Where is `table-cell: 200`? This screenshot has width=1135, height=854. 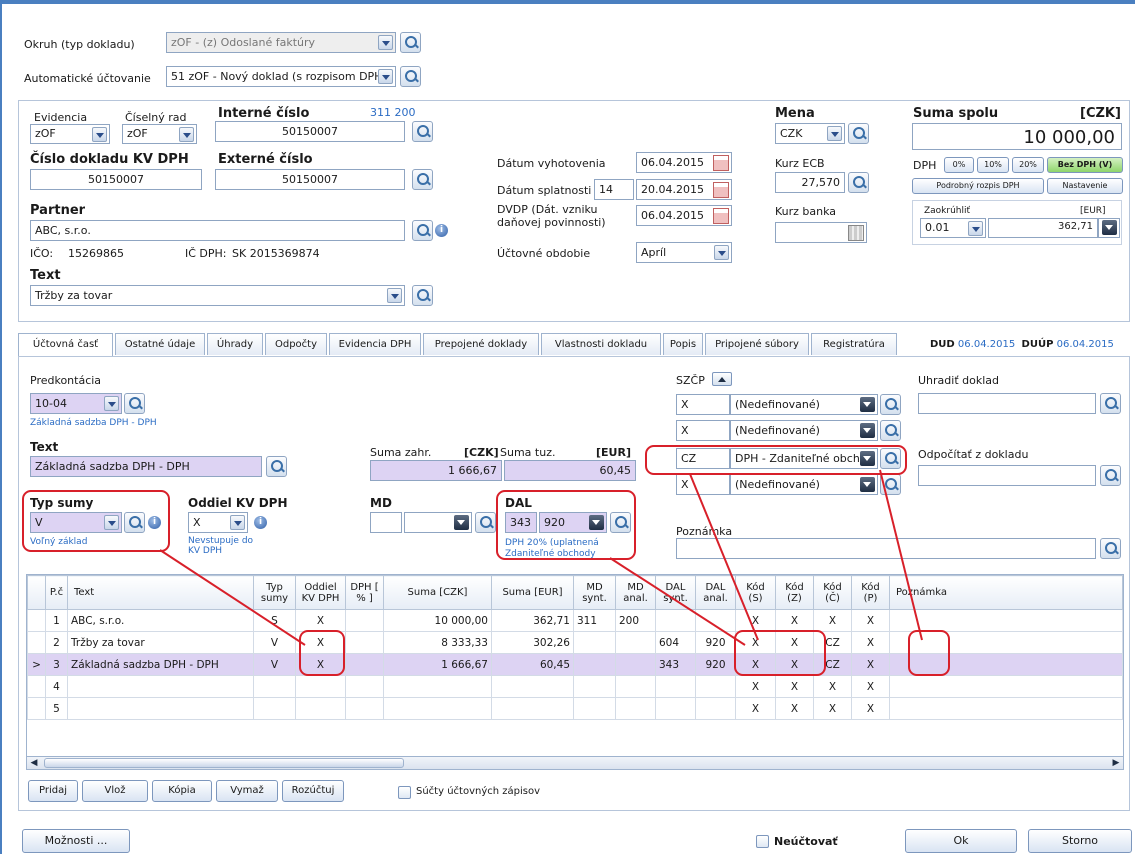 table-cell: 200 is located at coordinates (635, 620).